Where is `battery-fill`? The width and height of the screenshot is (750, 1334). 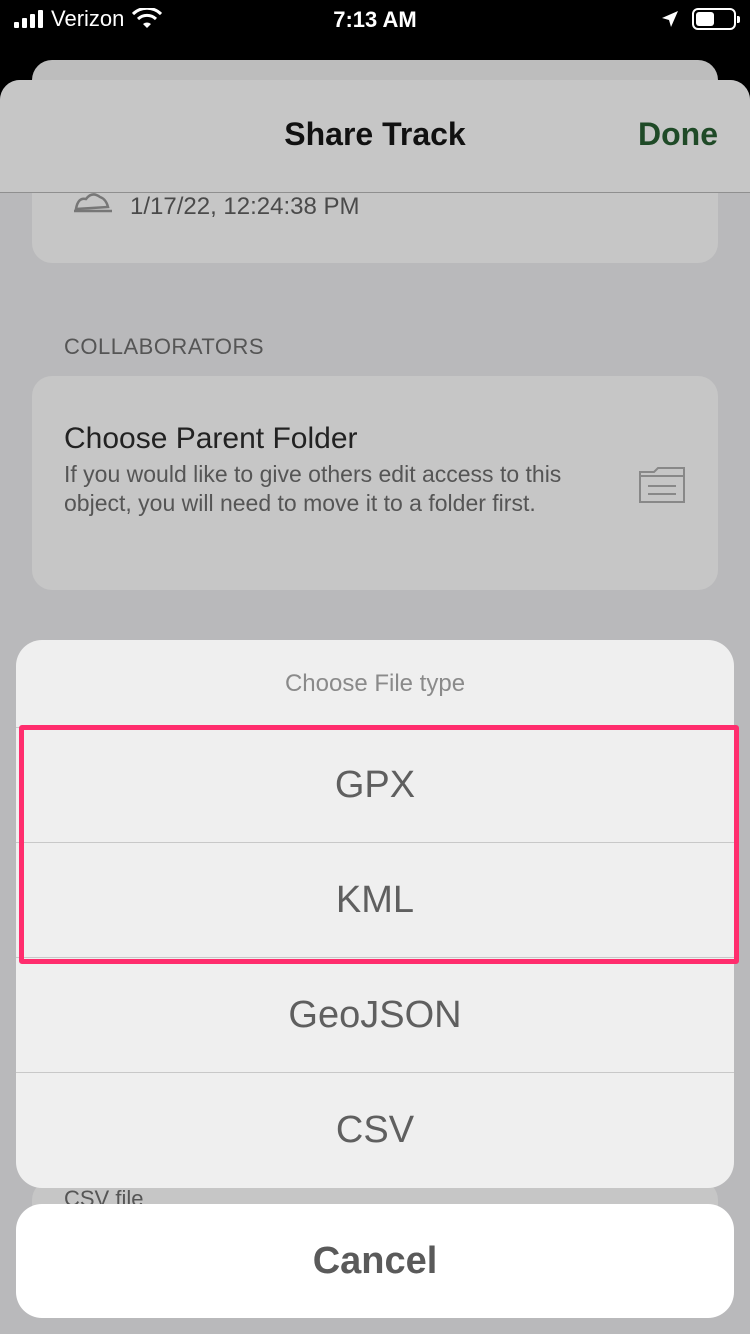
battery-fill is located at coordinates (705, 19).